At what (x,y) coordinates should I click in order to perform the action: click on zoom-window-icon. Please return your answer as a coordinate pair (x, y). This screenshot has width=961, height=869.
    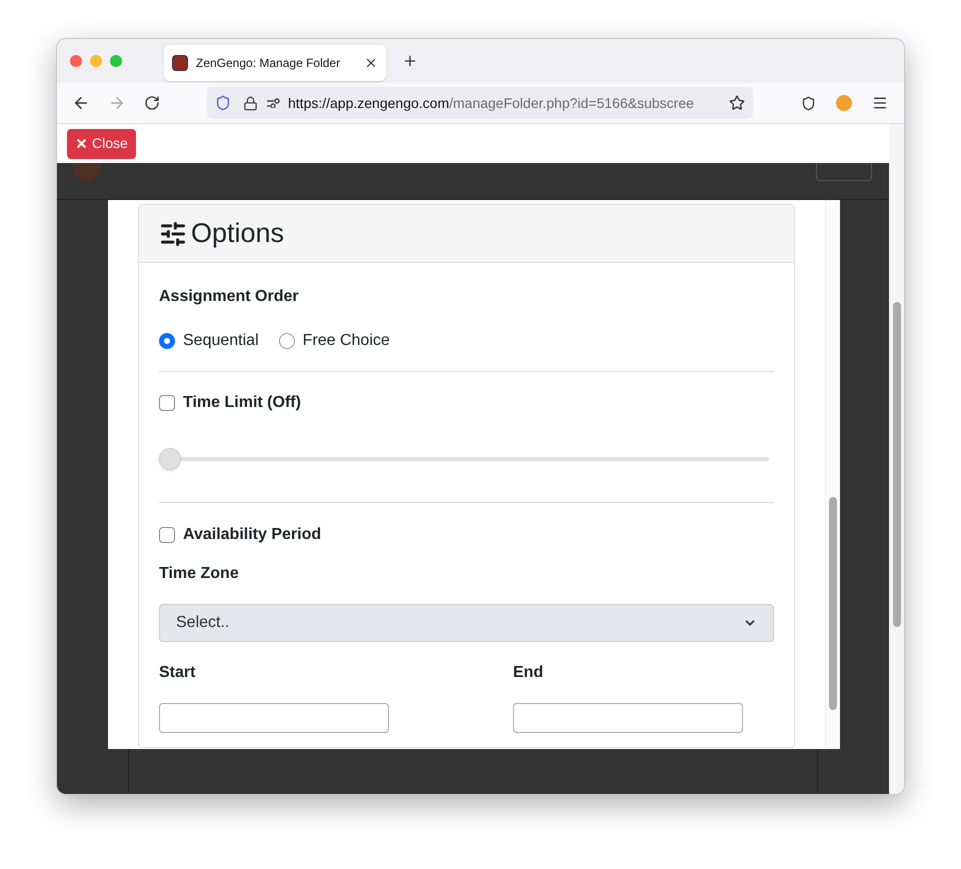
    Looking at the image, I should click on (116, 61).